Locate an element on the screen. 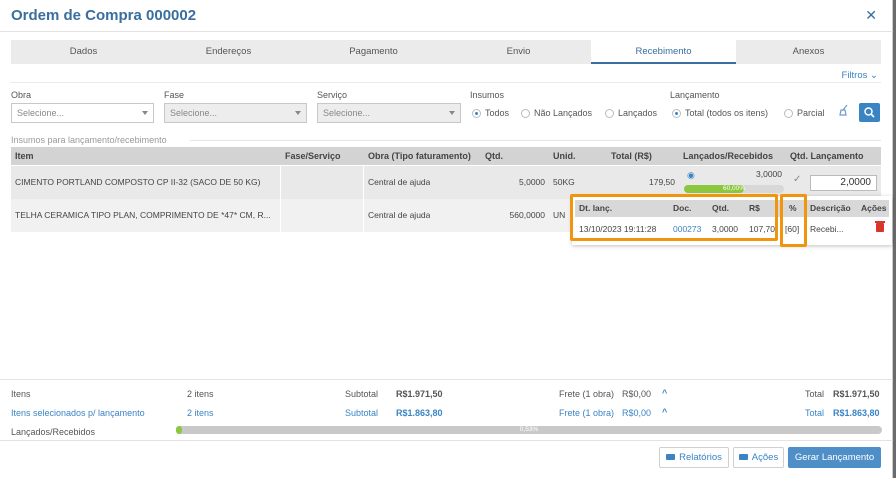 This screenshot has height=478, width=896. qtd-lancamento-input: 2,0000 is located at coordinates (843, 183).